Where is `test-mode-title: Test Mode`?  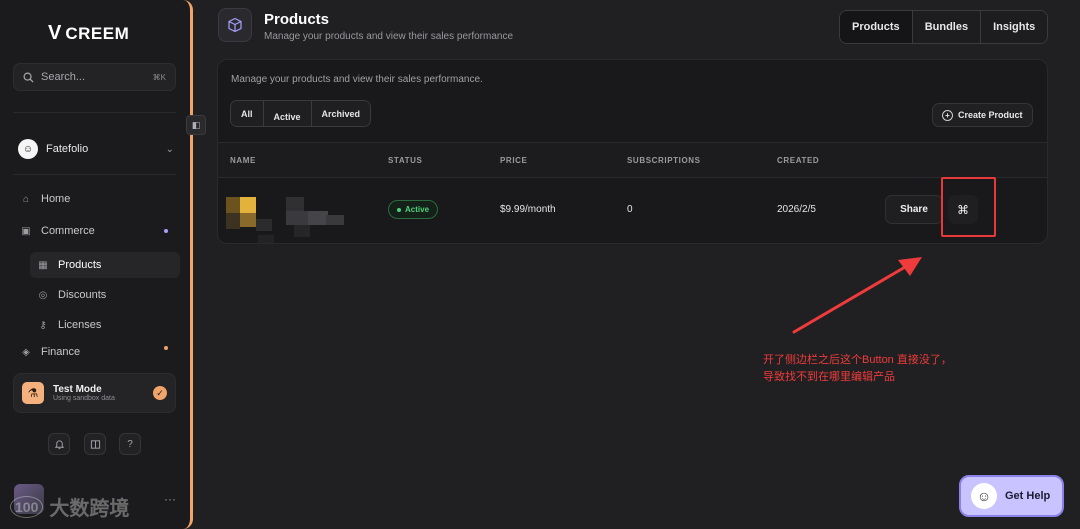
test-mode-title: Test Mode is located at coordinates (77, 389).